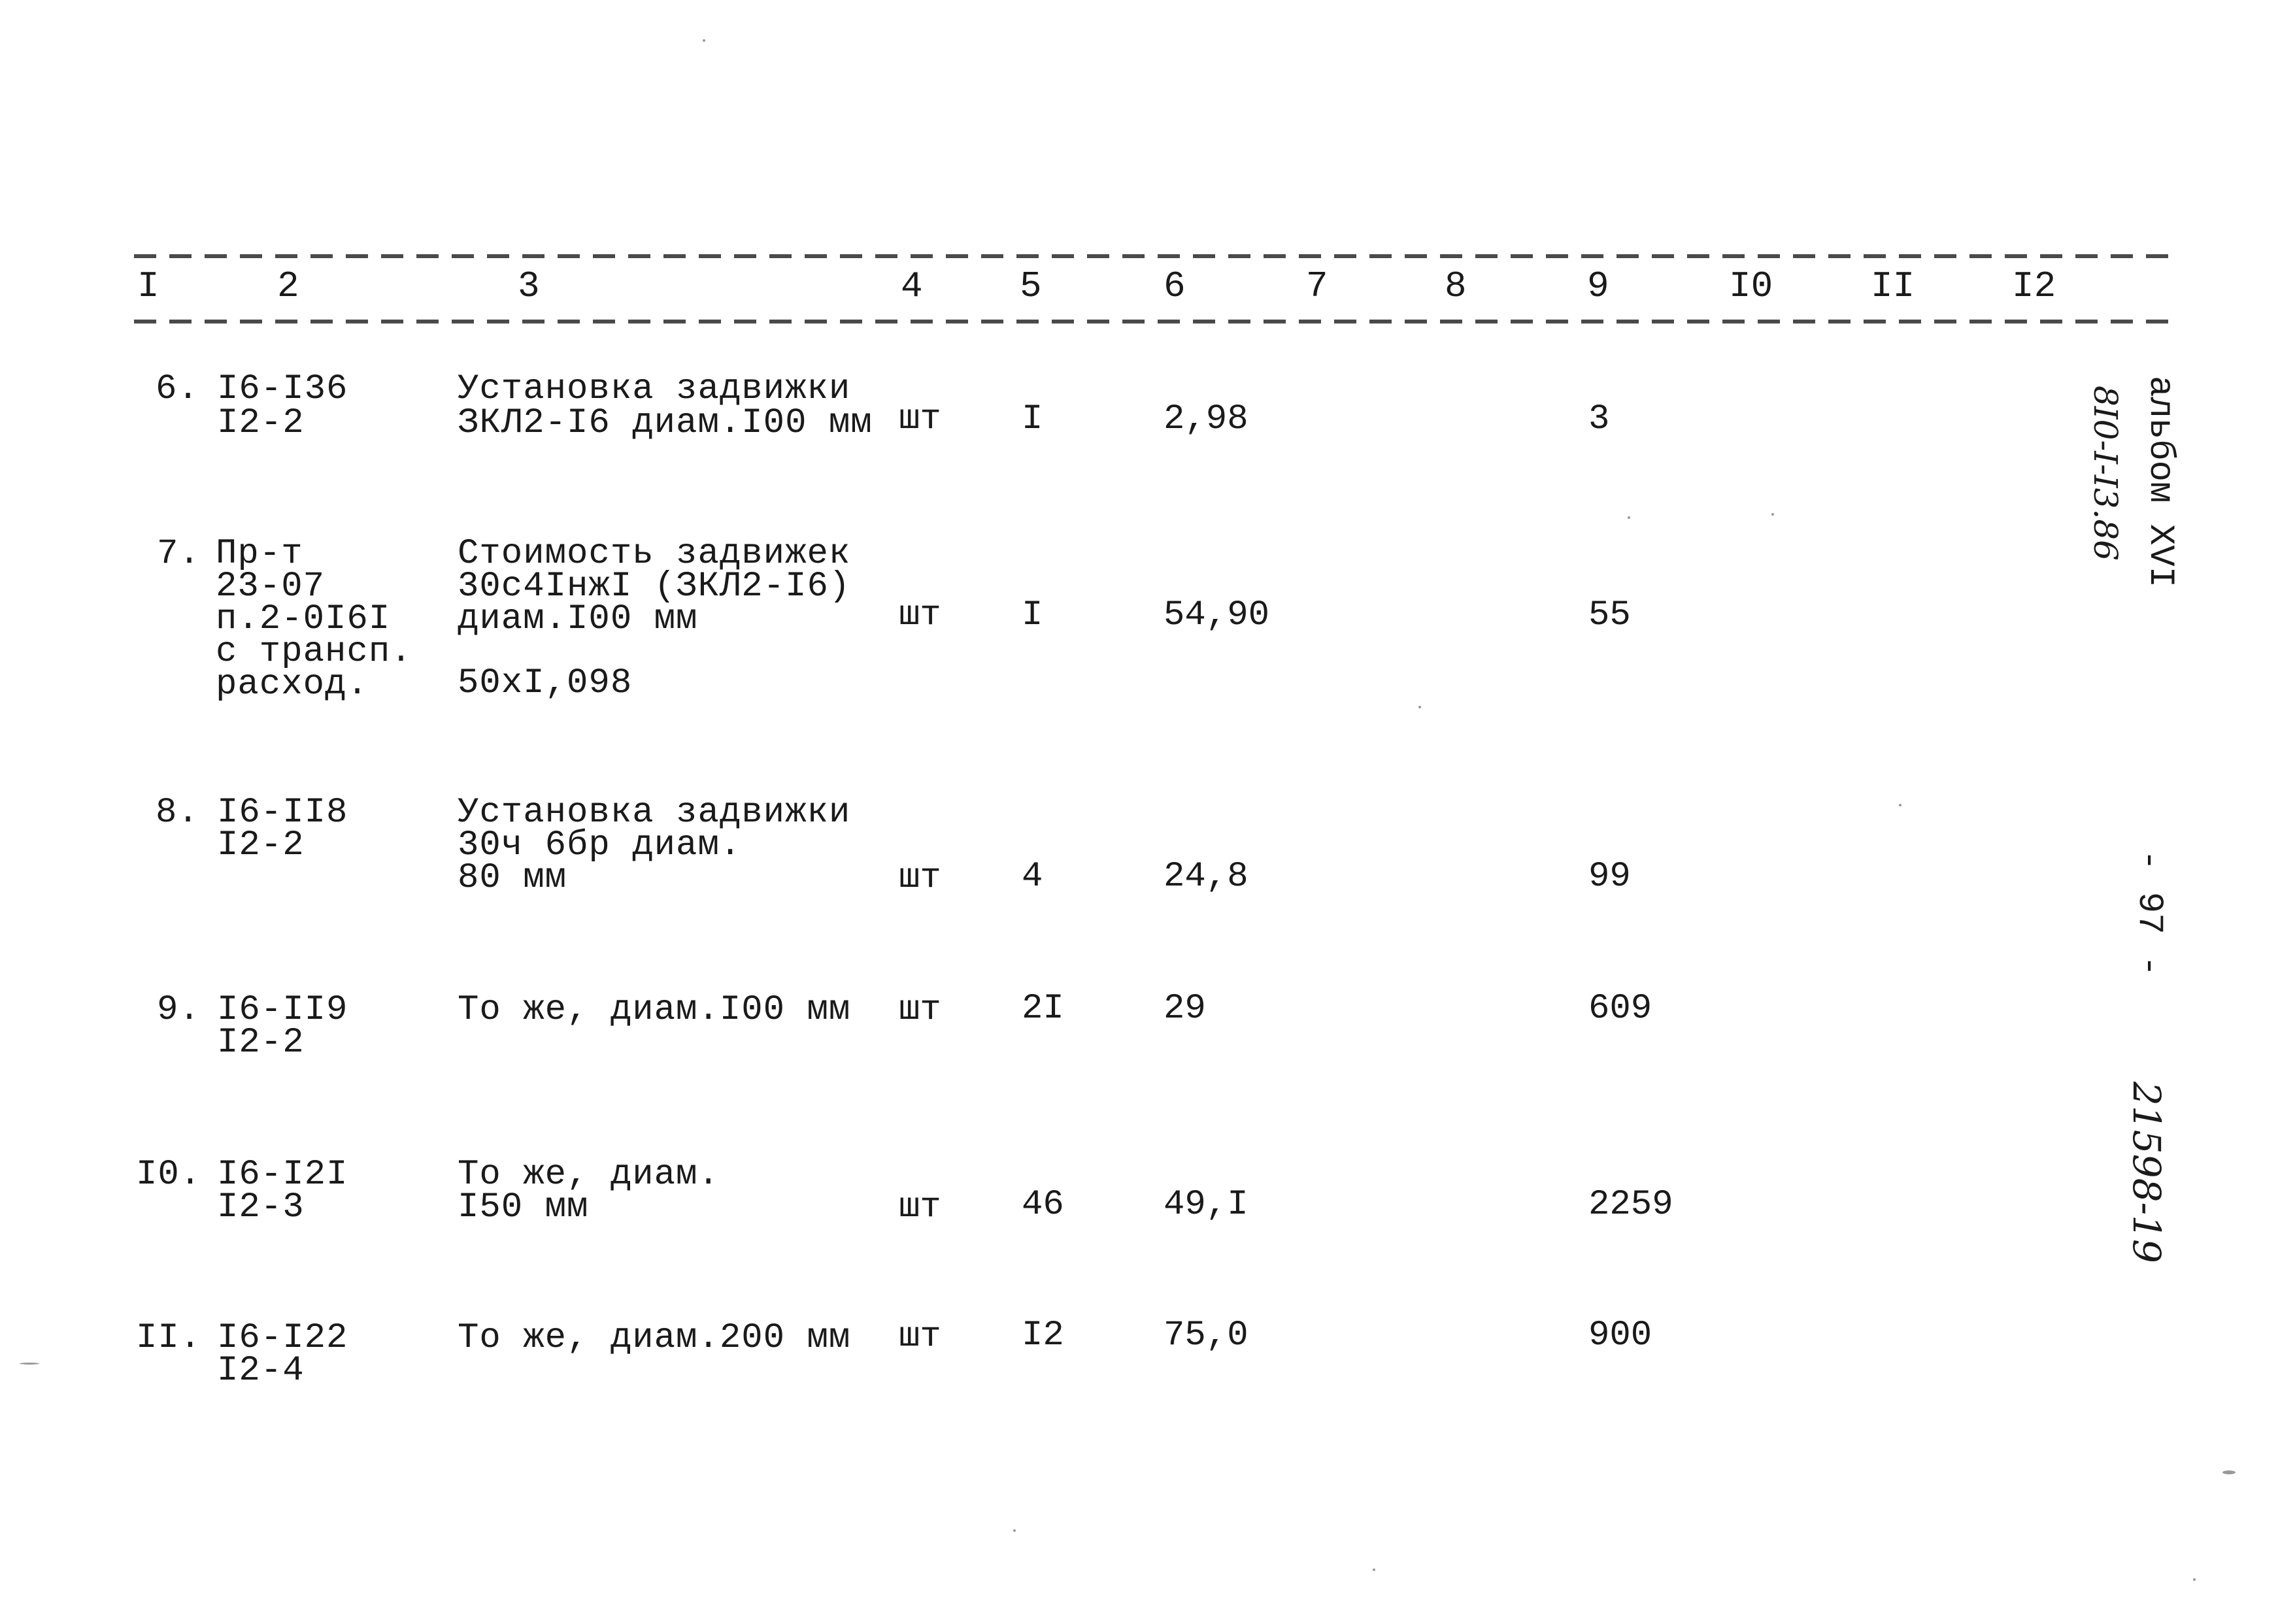  What do you see at coordinates (654, 389) in the screenshot?
I see `row-description-line: Установка задвижки` at bounding box center [654, 389].